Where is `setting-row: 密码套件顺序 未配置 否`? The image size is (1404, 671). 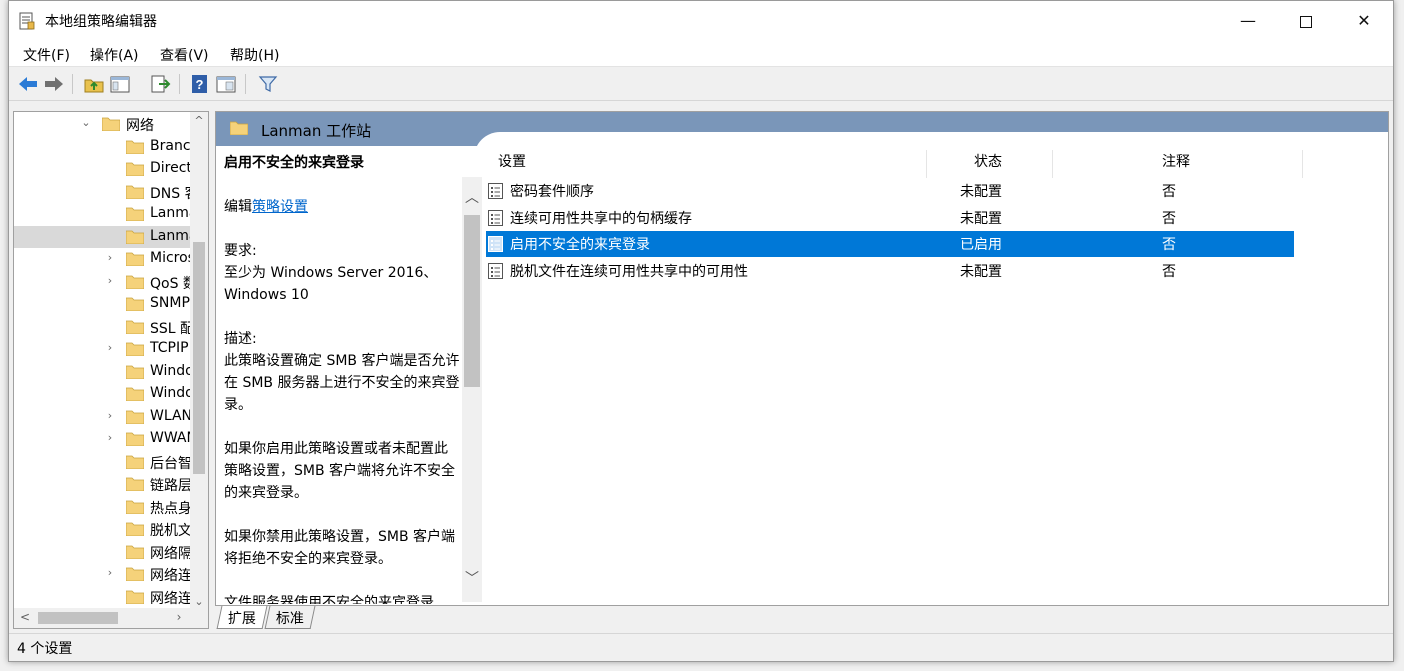
setting-row: 密码套件顺序 未配置 否 is located at coordinates (890, 191).